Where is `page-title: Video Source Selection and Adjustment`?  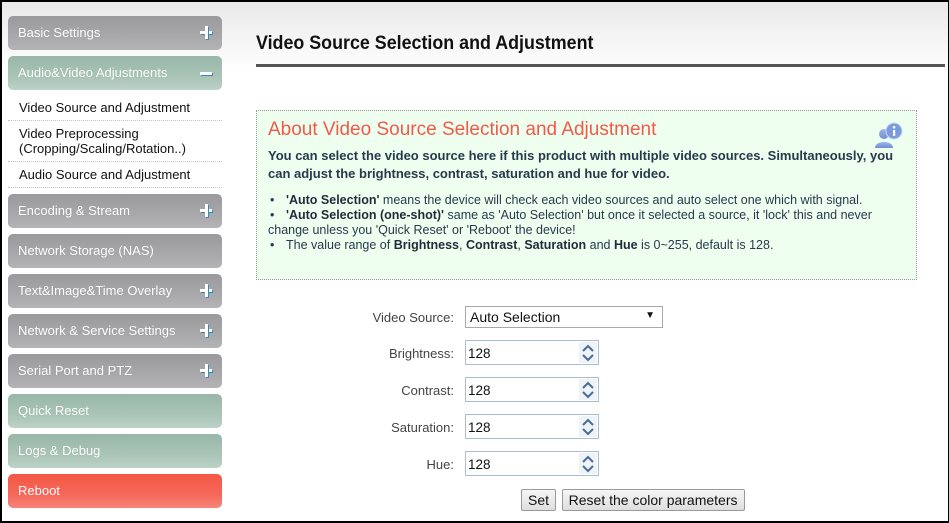 page-title: Video Source Selection and Adjustment is located at coordinates (425, 43).